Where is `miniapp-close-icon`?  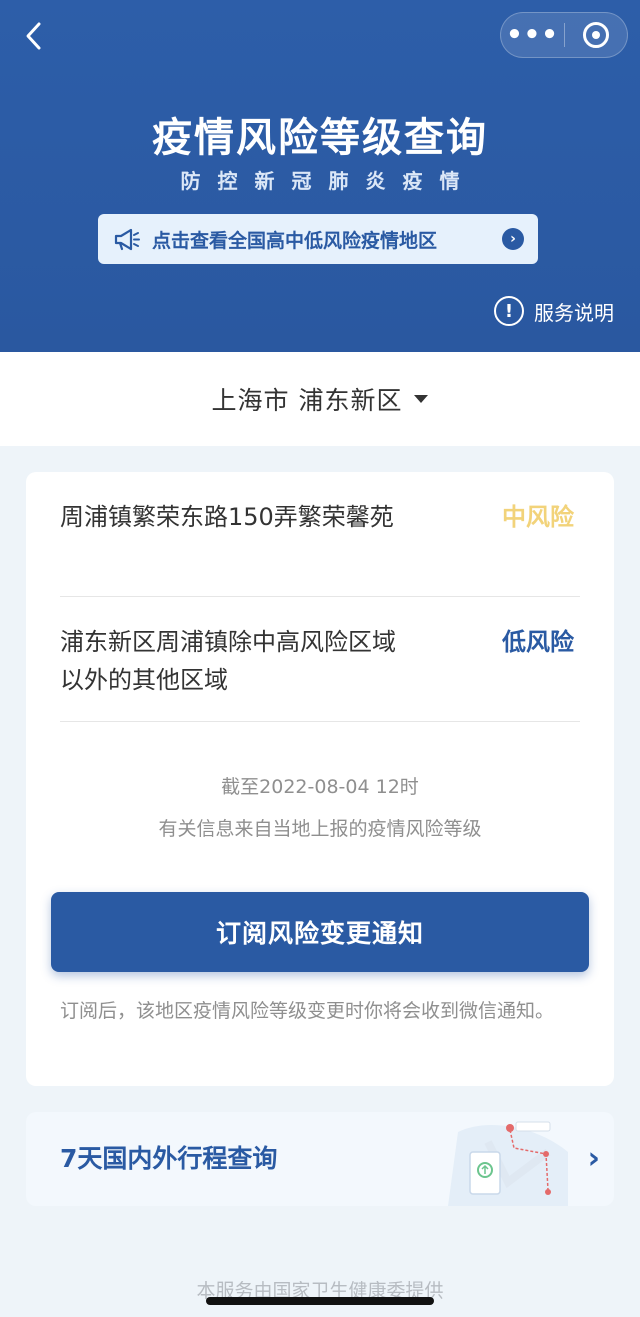
miniapp-close-icon is located at coordinates (596, 35).